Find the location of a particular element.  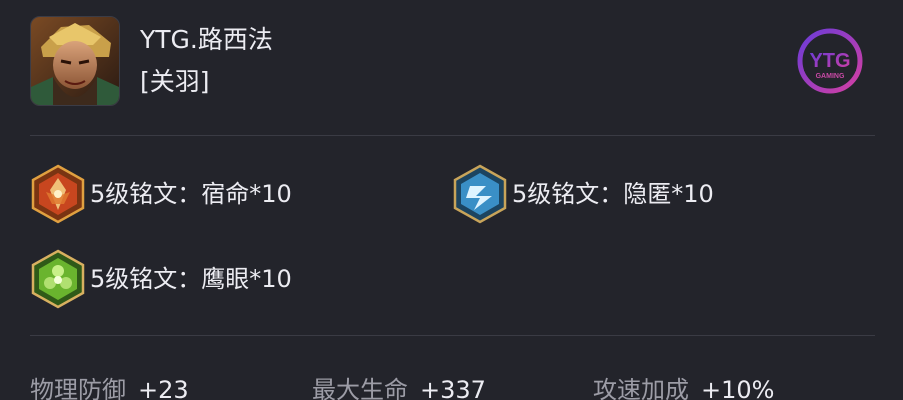

rune-item-fate: 5级铭文：宿命*10 is located at coordinates (161, 194).